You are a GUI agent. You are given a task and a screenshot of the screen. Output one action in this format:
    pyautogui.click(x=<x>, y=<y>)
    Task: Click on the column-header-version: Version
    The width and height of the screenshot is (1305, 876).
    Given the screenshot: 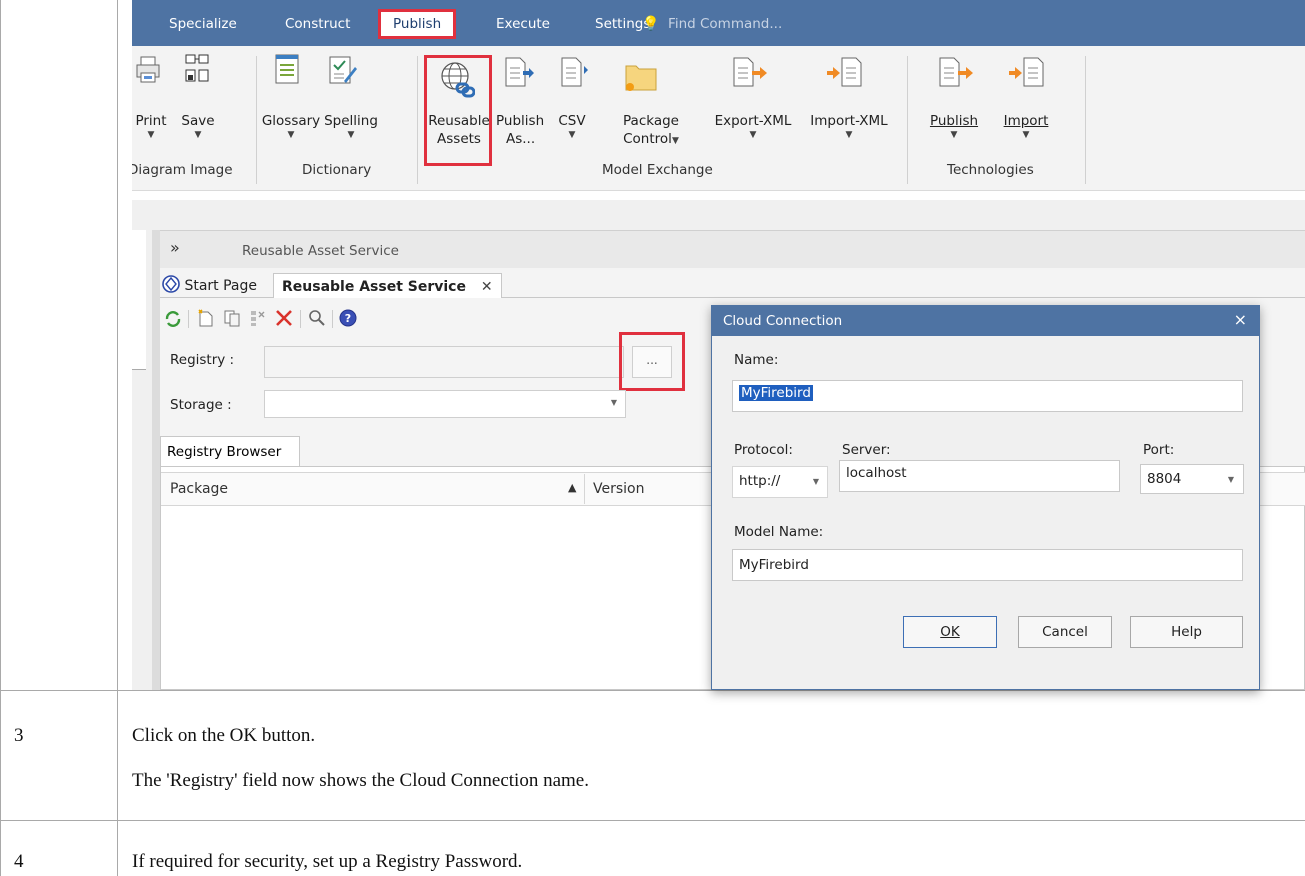 What is the action you would take?
    pyautogui.click(x=618, y=489)
    